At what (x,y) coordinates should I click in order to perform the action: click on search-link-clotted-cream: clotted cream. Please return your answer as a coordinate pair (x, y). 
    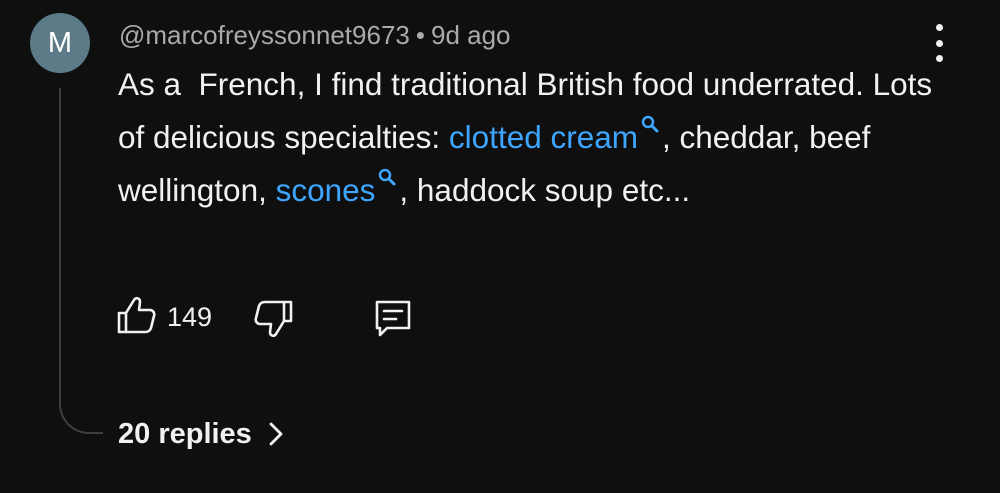
    Looking at the image, I should click on (555, 135).